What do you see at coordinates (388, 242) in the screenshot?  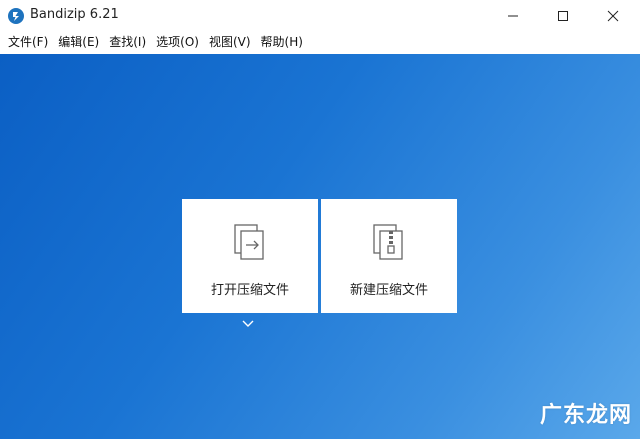 I see `zip-archive-icon` at bounding box center [388, 242].